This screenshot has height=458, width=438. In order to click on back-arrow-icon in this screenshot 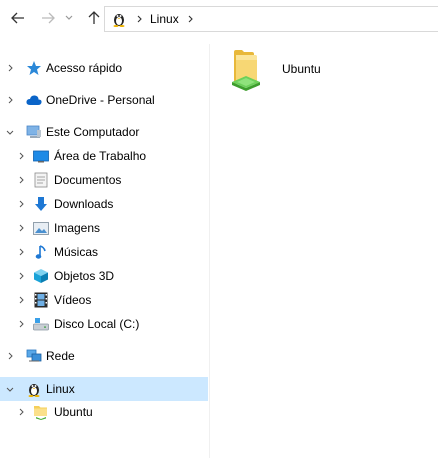, I will do `click(17, 18)`.